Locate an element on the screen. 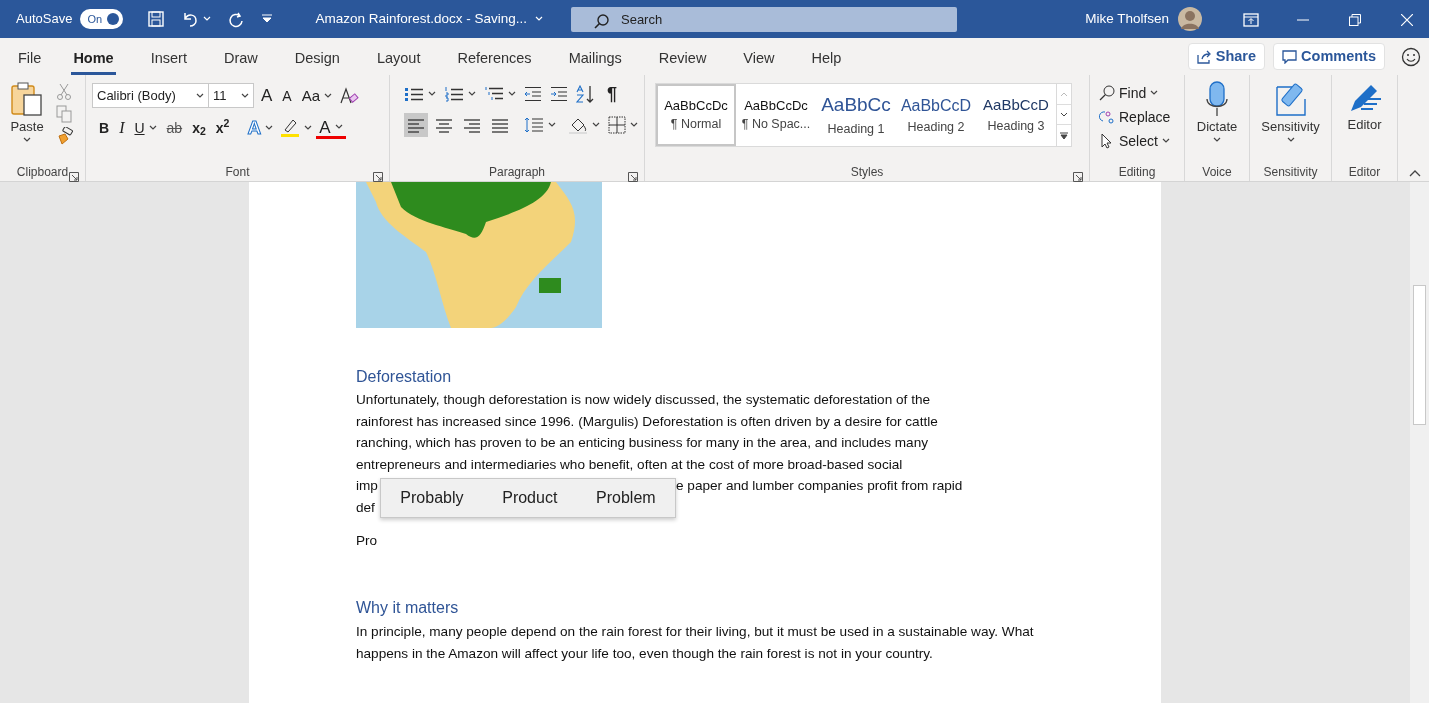  menu-tab: Mailings is located at coordinates (595, 60).